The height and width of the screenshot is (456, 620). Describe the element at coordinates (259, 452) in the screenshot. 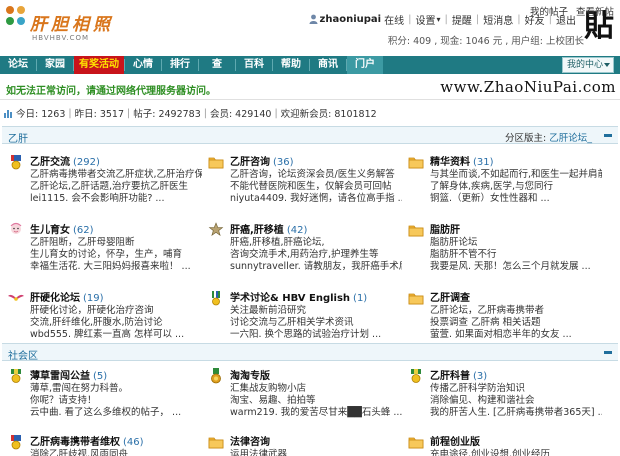

I see `forum-description: 运用法律武器` at that location.